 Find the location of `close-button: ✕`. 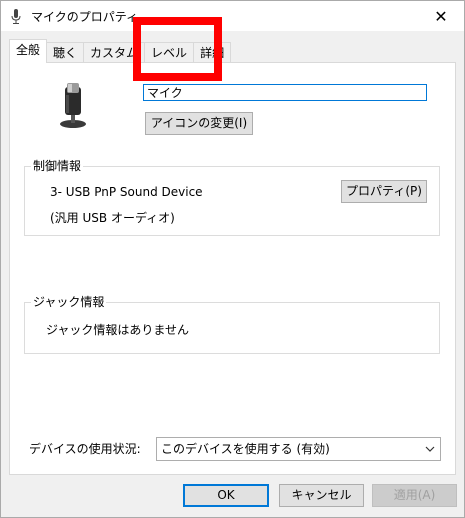

close-button: ✕ is located at coordinates (441, 16).